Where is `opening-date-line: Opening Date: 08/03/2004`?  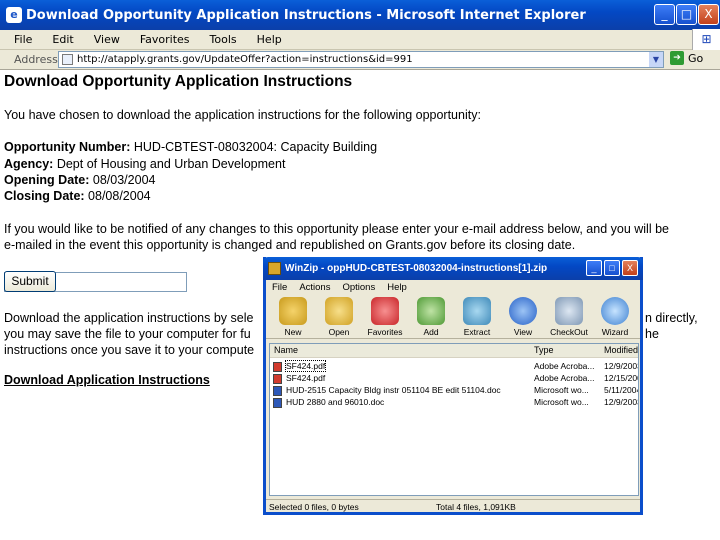
opening-date-line: Opening Date: 08/03/2004 is located at coordinates (79, 180).